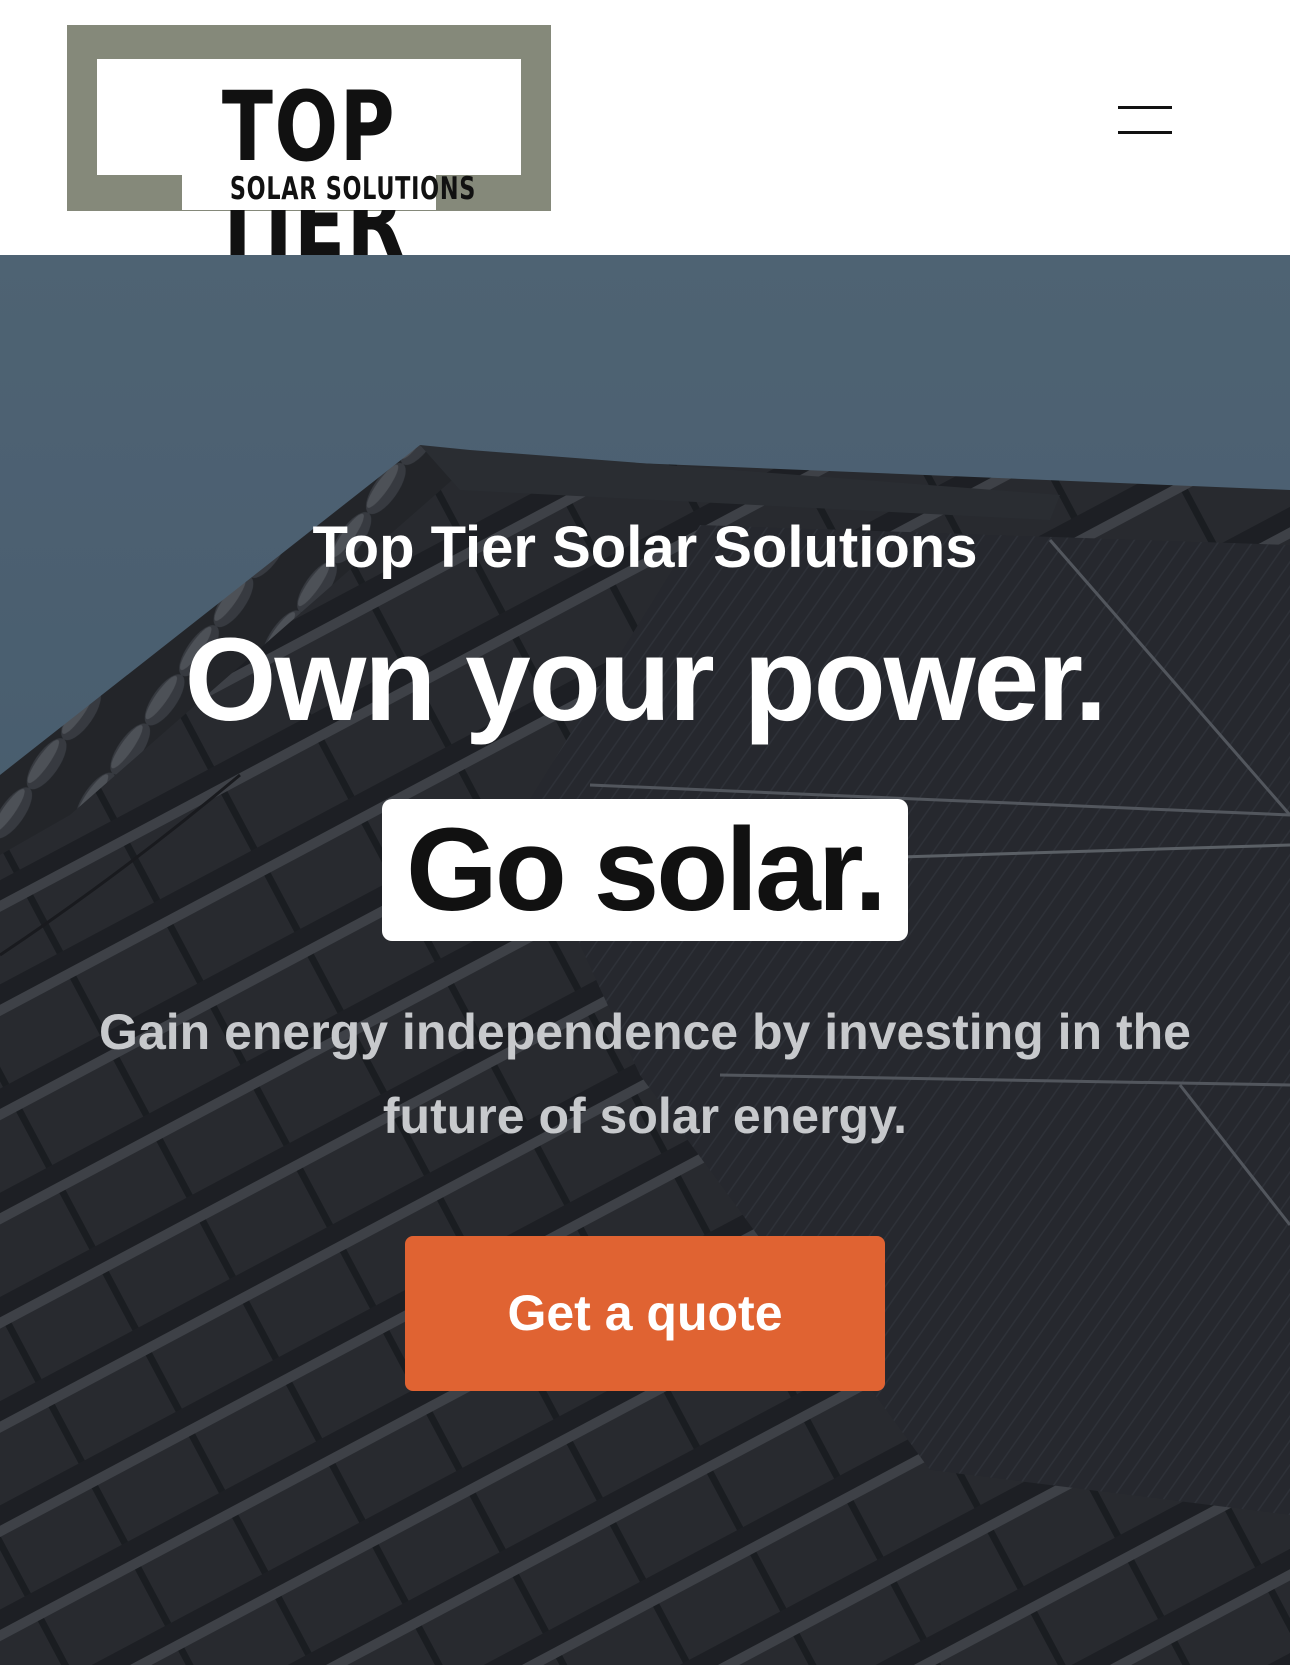 This screenshot has width=1290, height=1665. Describe the element at coordinates (353, 189) in the screenshot. I see `logo-tagline-text: SOLAR SOLUTIONS` at that location.